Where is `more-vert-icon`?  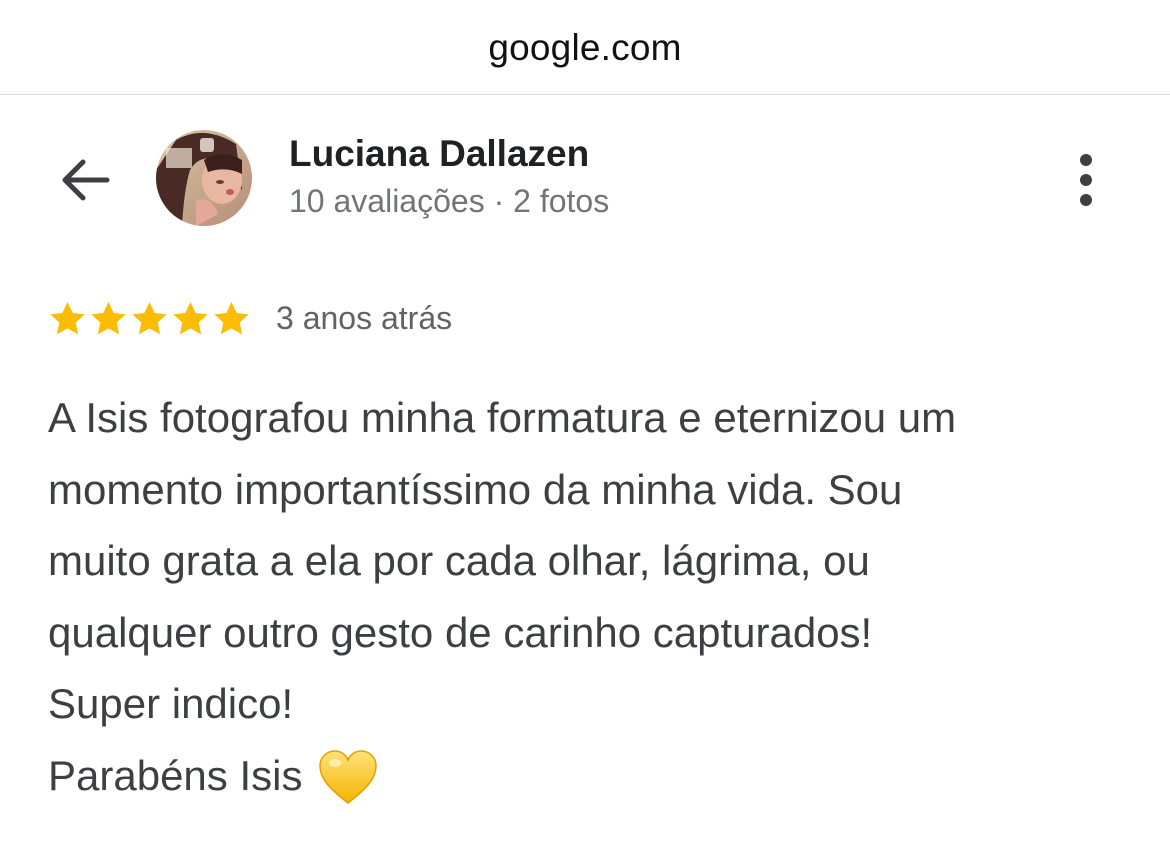 more-vert-icon is located at coordinates (1086, 180).